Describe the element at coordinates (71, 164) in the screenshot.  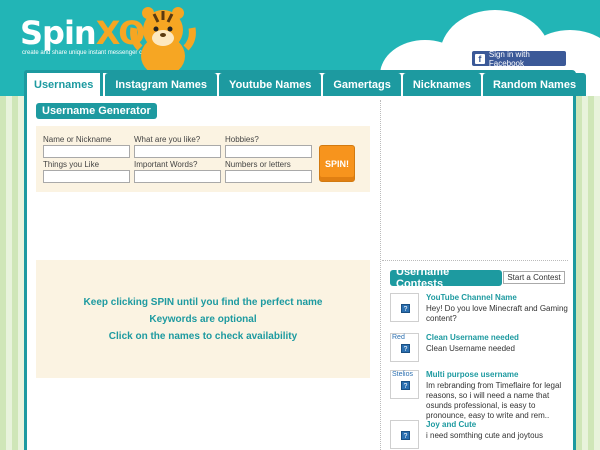
I see `field-label-things: Things you Like` at that location.